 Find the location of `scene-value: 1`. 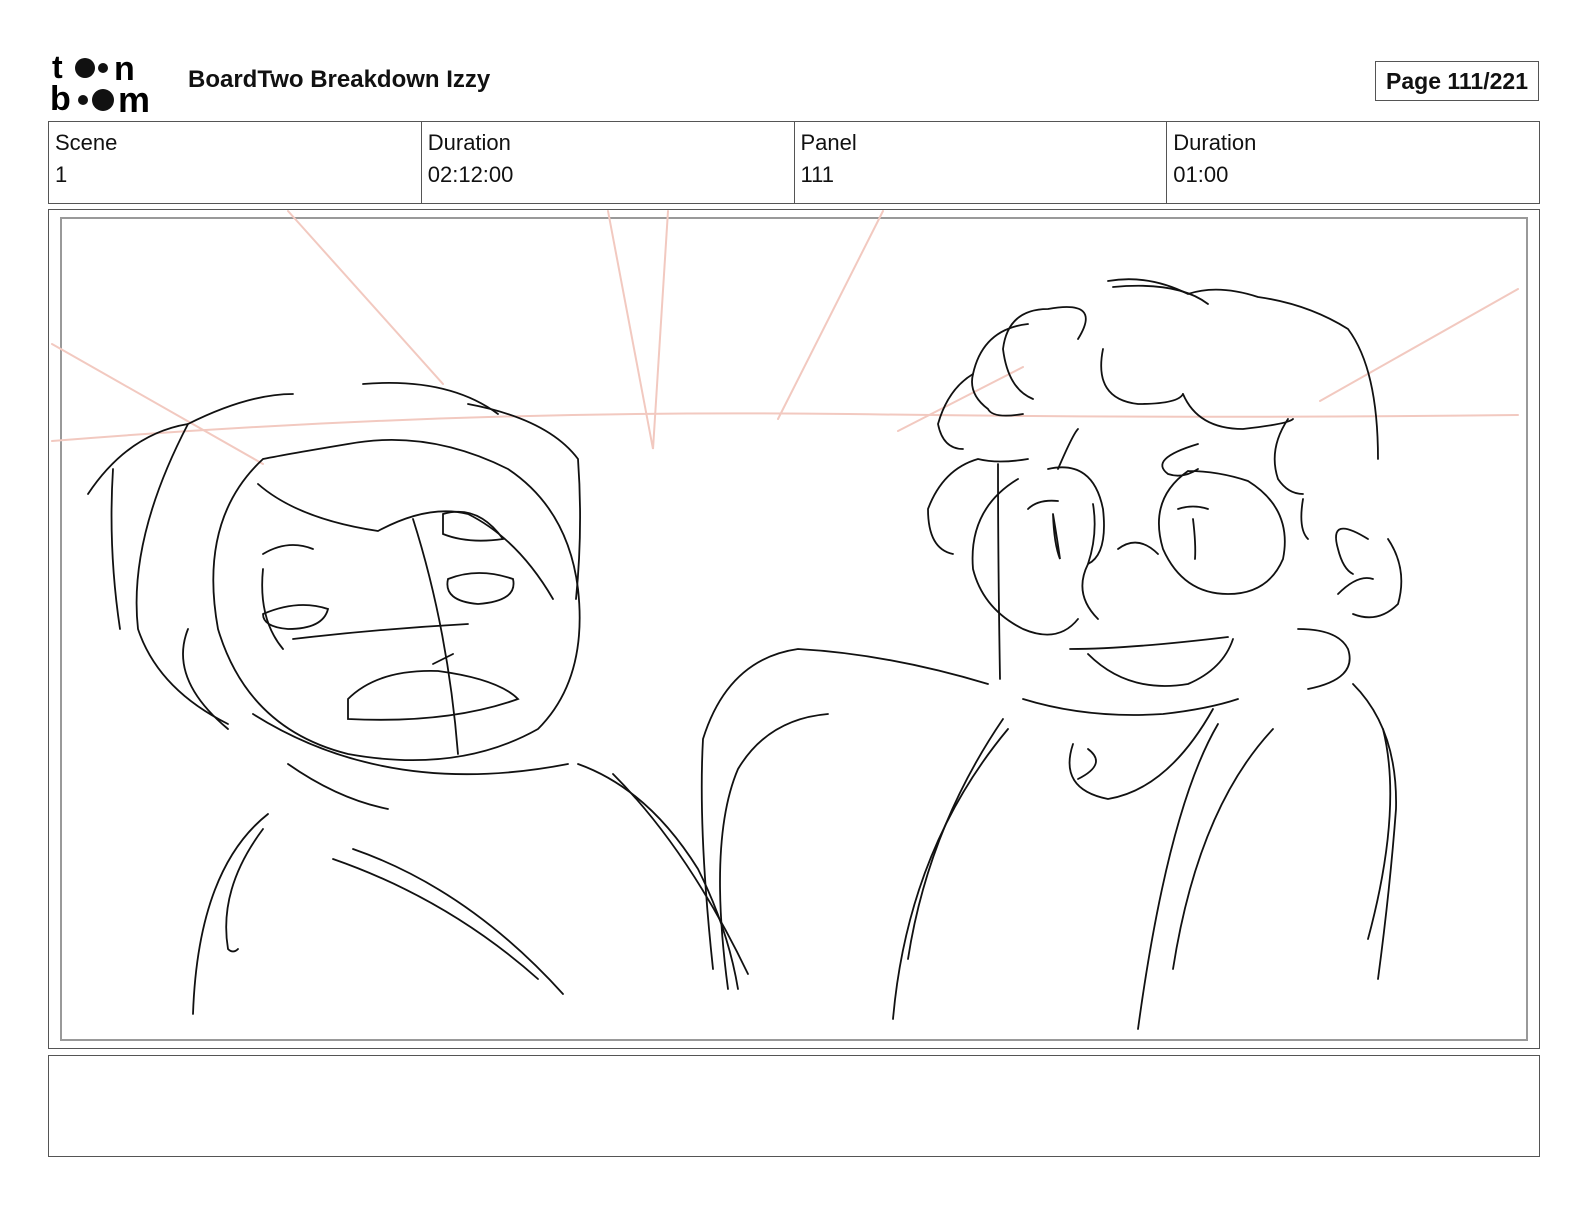

scene-value: 1 is located at coordinates (61, 174).